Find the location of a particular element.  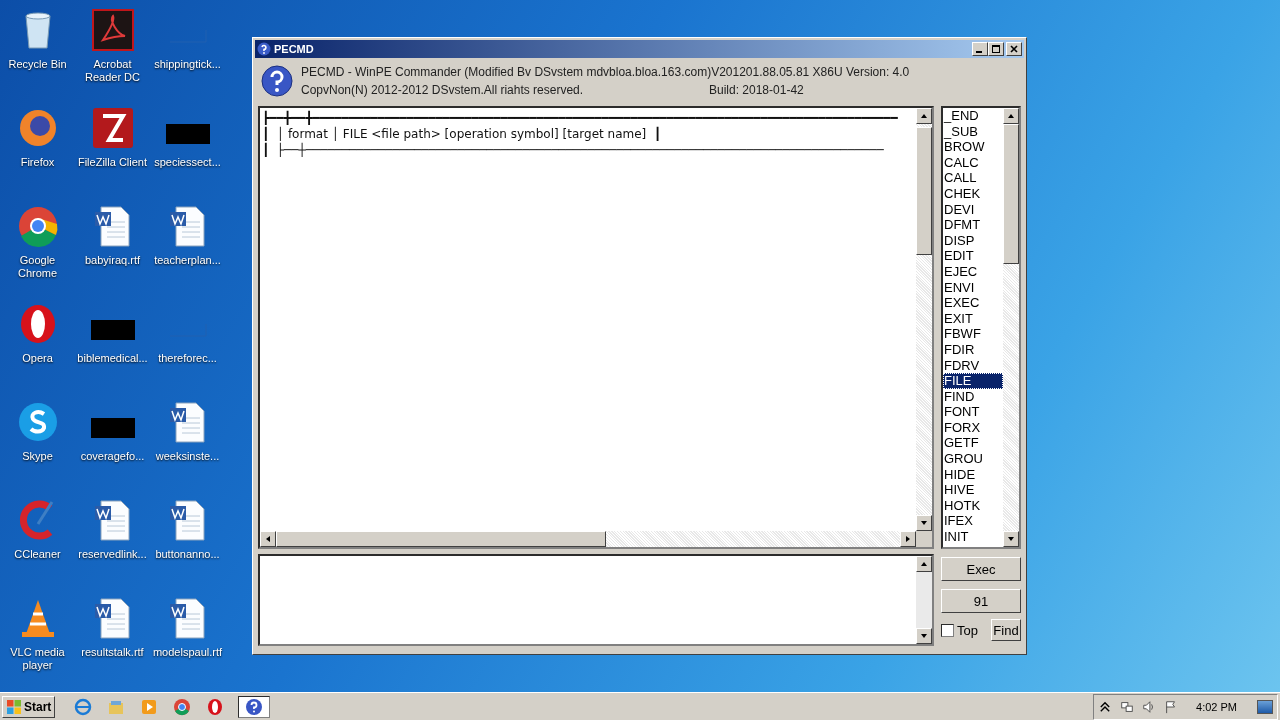

desktop-icon-label: Acrobat Reader DC is located at coordinates (112, 71).